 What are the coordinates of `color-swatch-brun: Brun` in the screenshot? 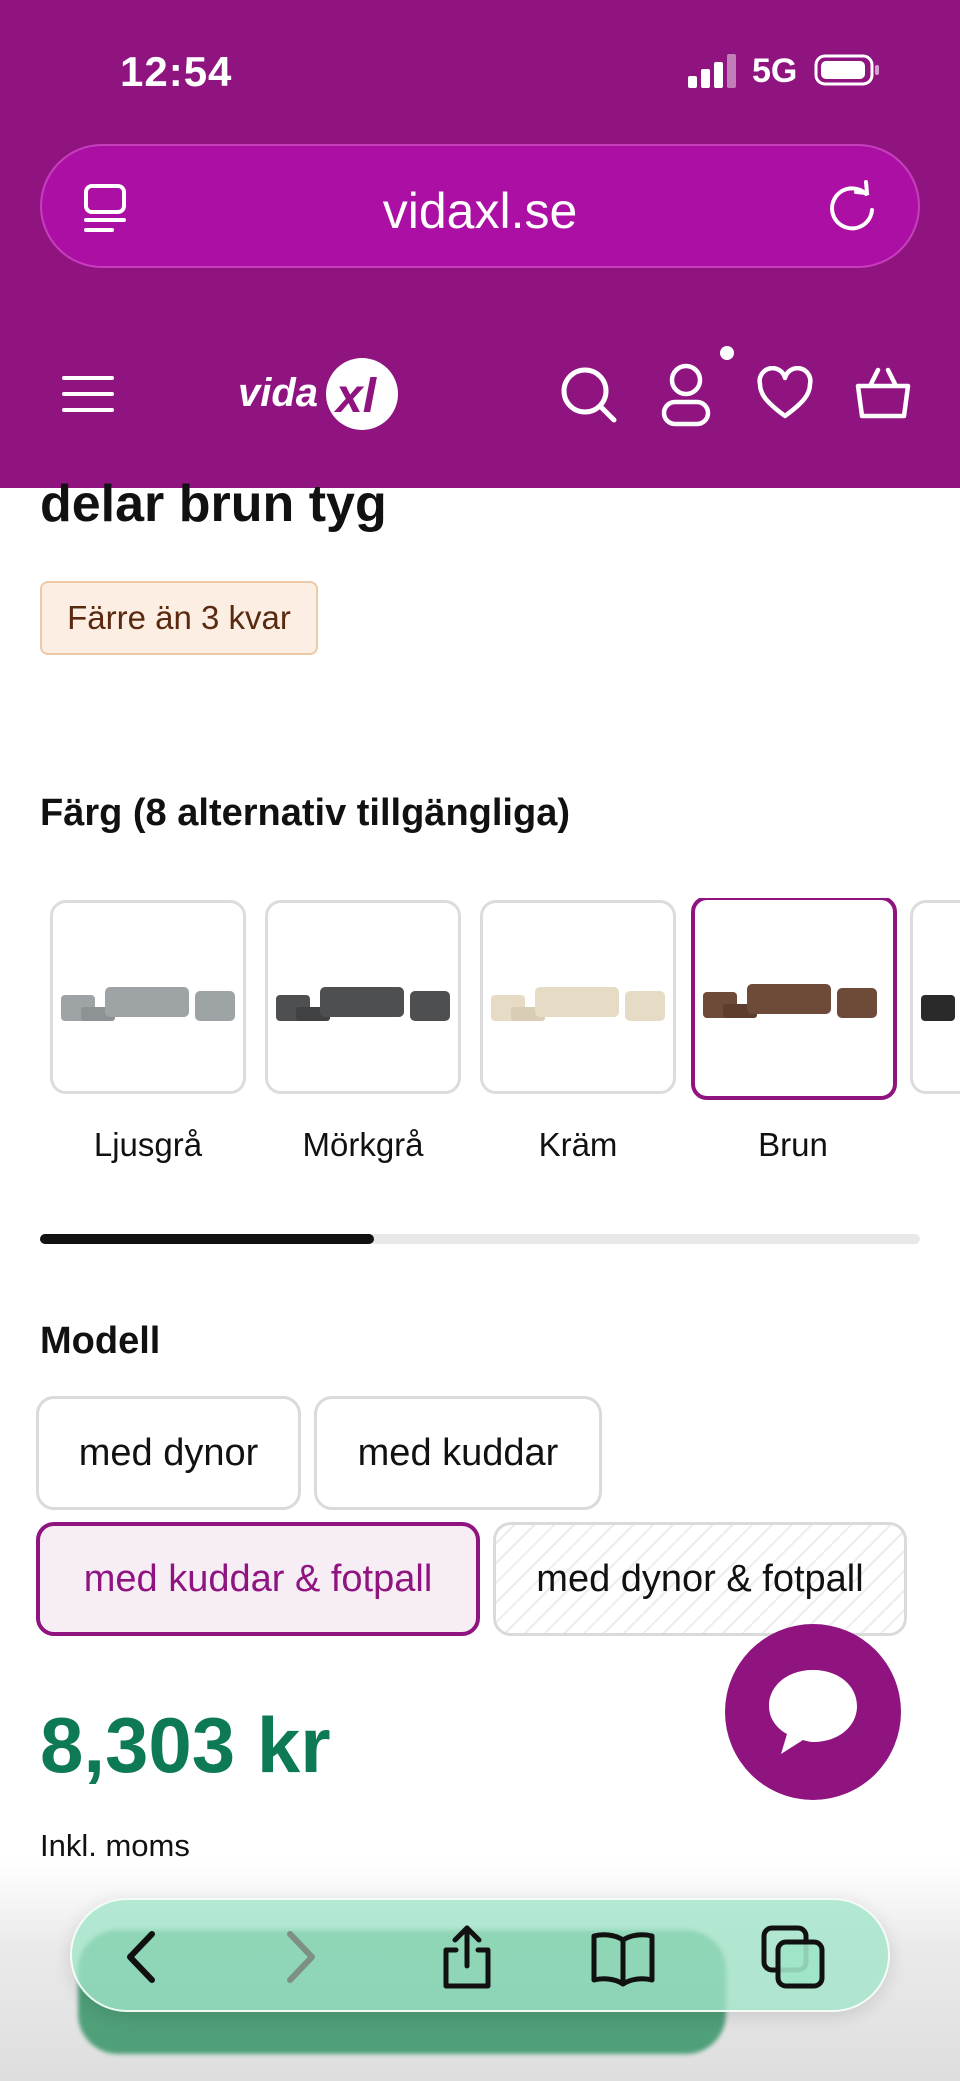 It's located at (794, 1030).